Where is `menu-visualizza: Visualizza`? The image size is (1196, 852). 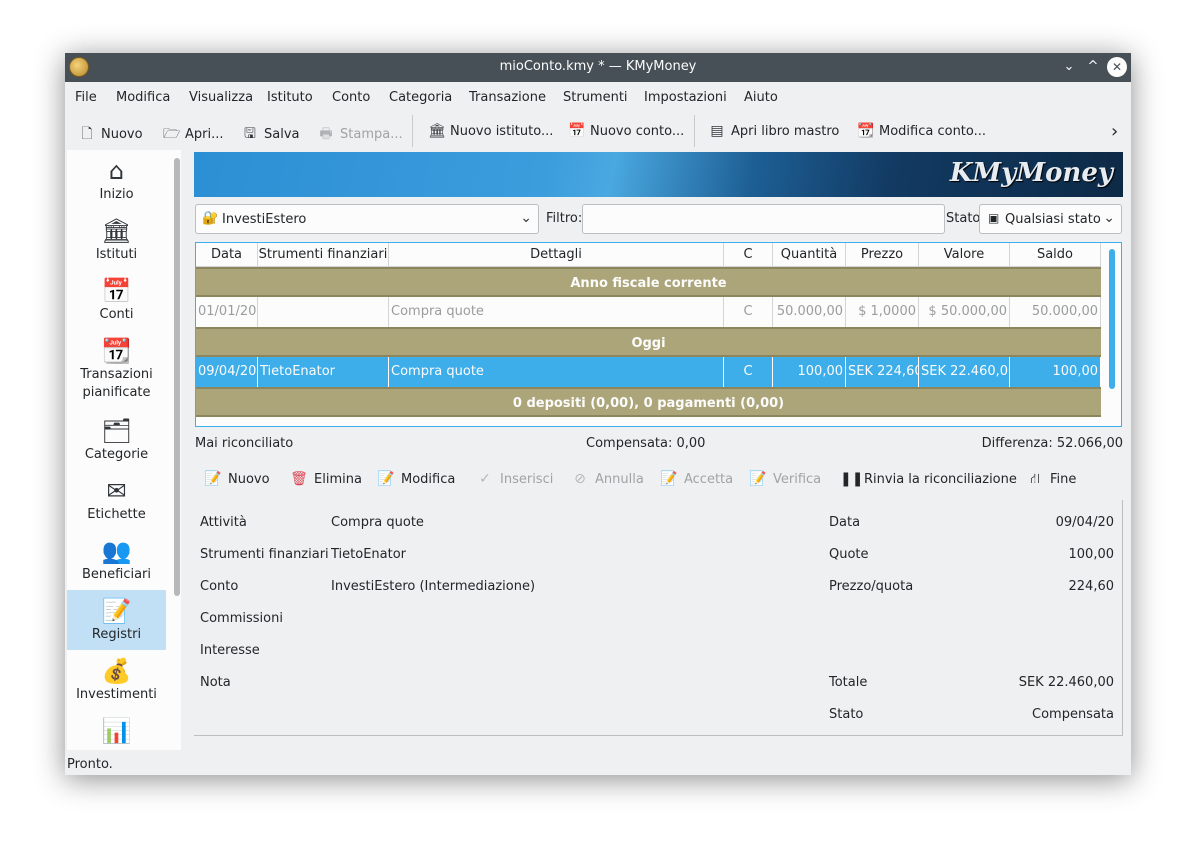 menu-visualizza: Visualizza is located at coordinates (221, 97).